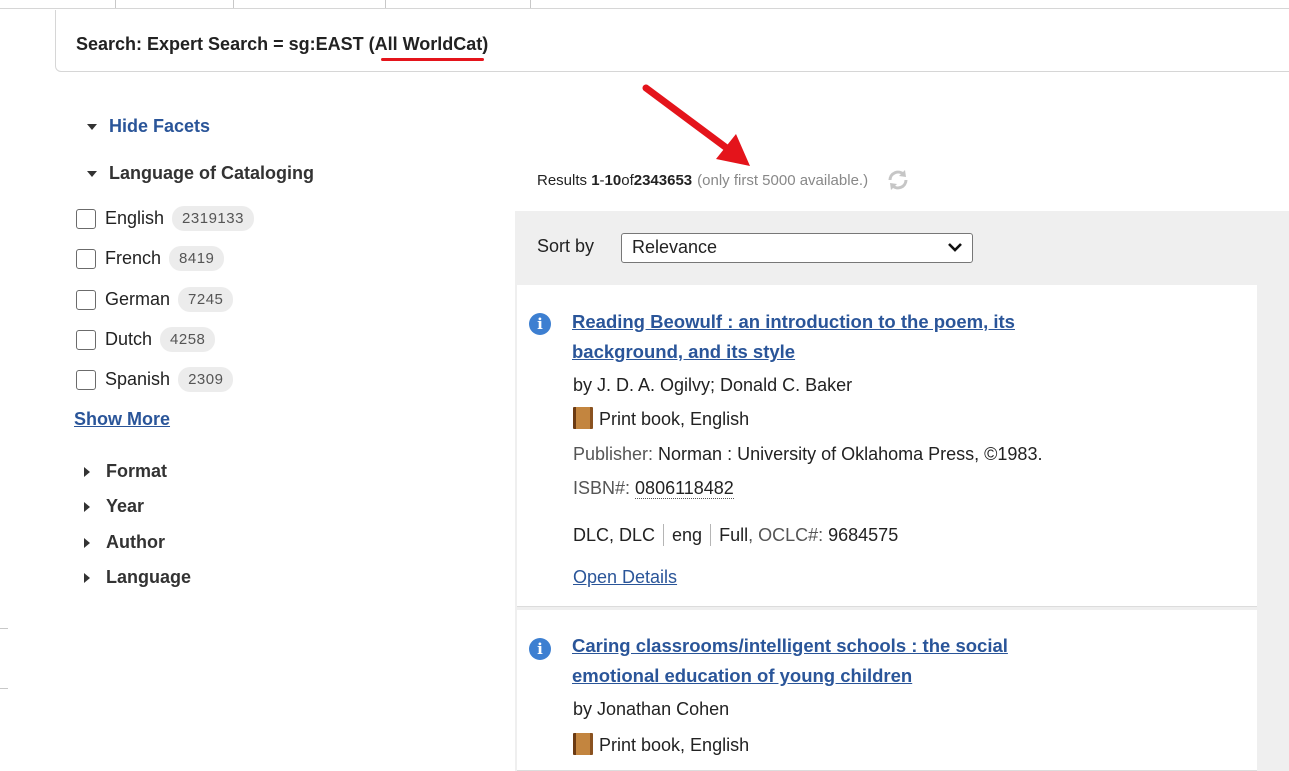 The width and height of the screenshot is (1289, 771). I want to click on facet-count-badge: 7245, so click(206, 299).